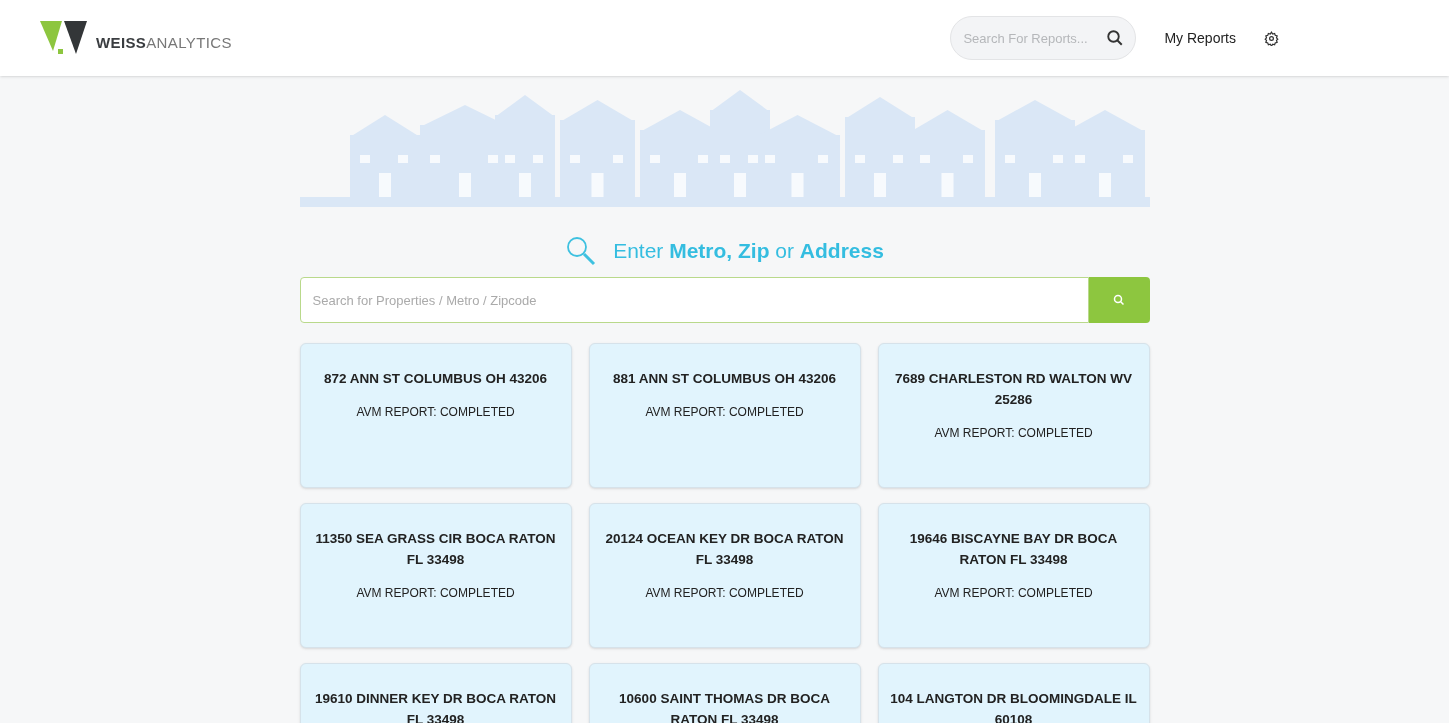 This screenshot has width=1449, height=723. I want to click on report-card: 881 ANN ST COLUMBUS OH 43206 AVM REPORT: COMPLETED, so click(724, 415).